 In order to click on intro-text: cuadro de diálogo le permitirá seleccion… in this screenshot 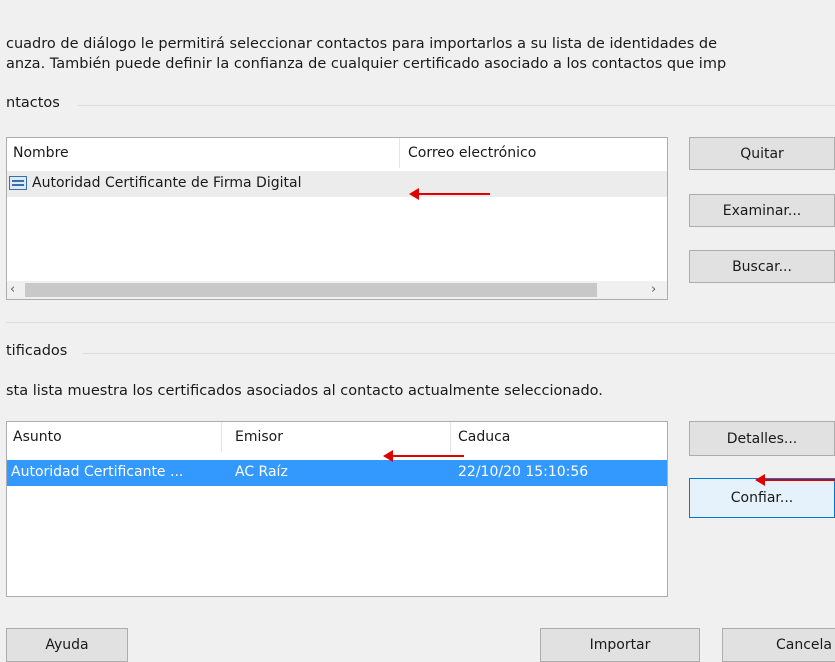, I will do `click(366, 54)`.